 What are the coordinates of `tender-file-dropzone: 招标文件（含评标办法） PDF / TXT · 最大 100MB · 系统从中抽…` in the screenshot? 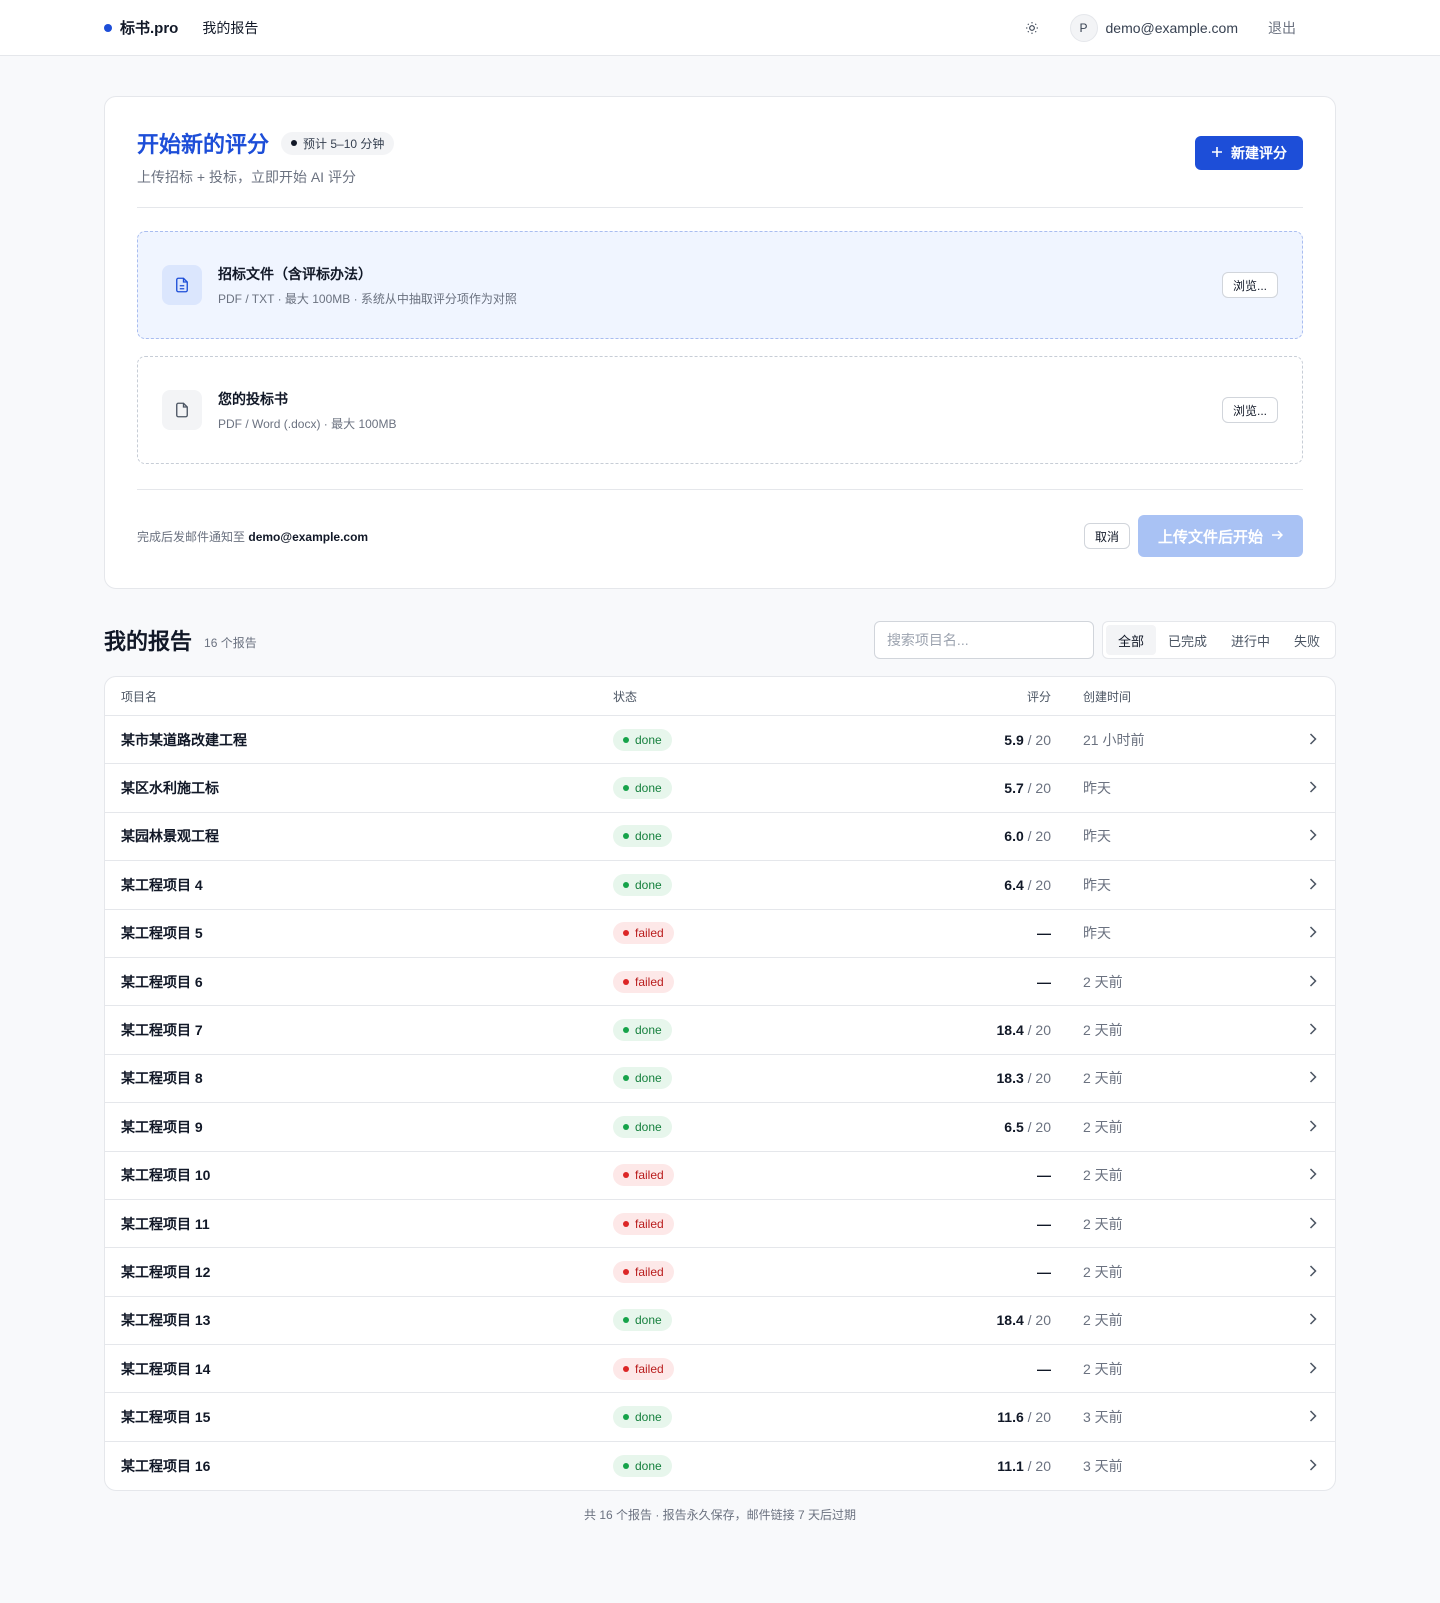 It's located at (720, 285).